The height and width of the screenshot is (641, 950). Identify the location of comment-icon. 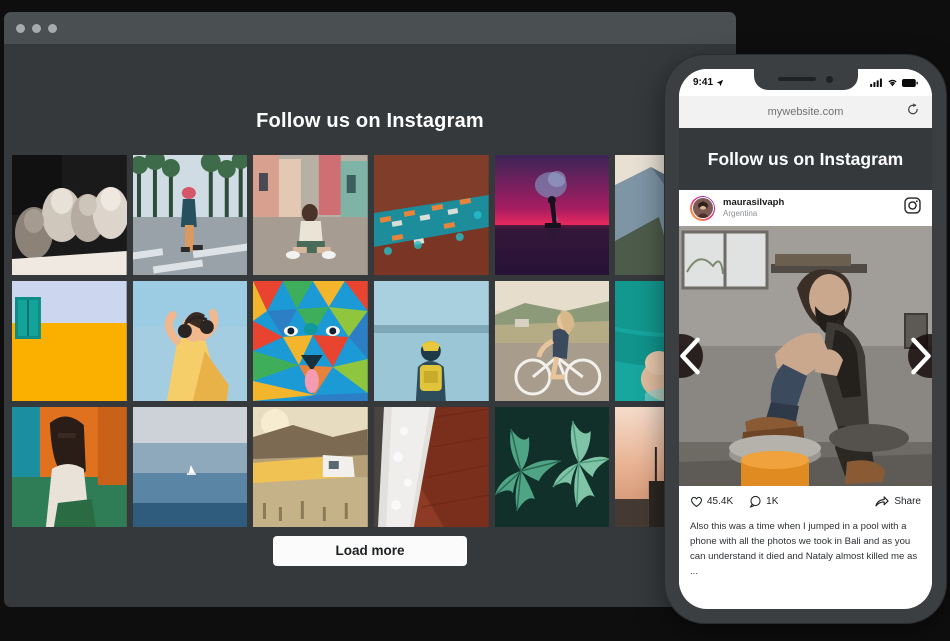
(755, 501).